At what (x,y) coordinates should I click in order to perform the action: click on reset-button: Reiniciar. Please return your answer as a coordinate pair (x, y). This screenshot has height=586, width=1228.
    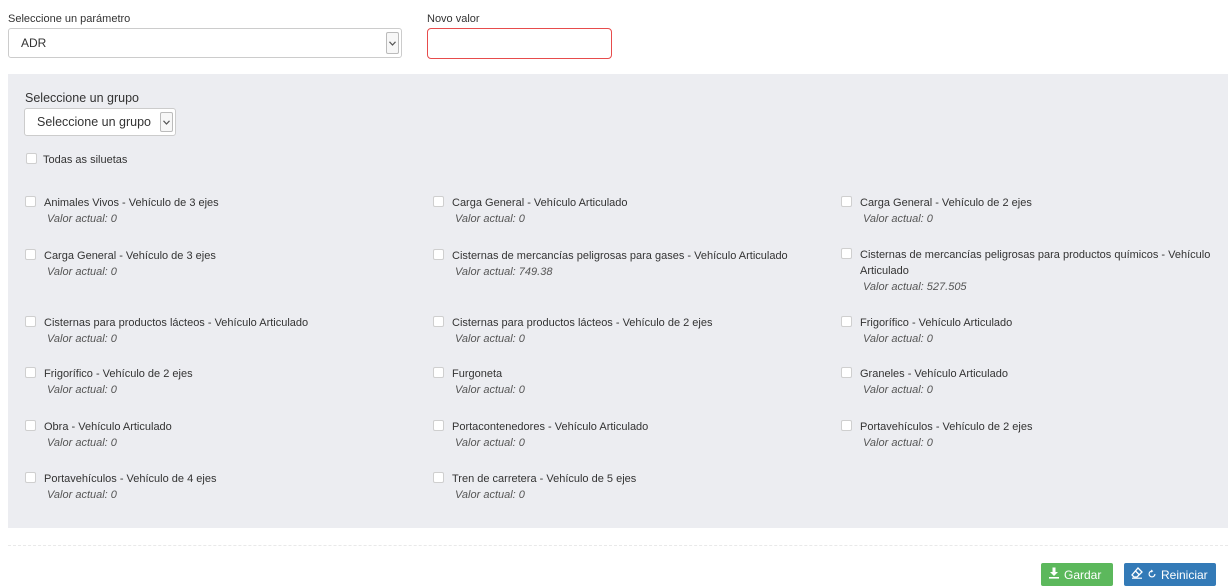
    Looking at the image, I should click on (1170, 574).